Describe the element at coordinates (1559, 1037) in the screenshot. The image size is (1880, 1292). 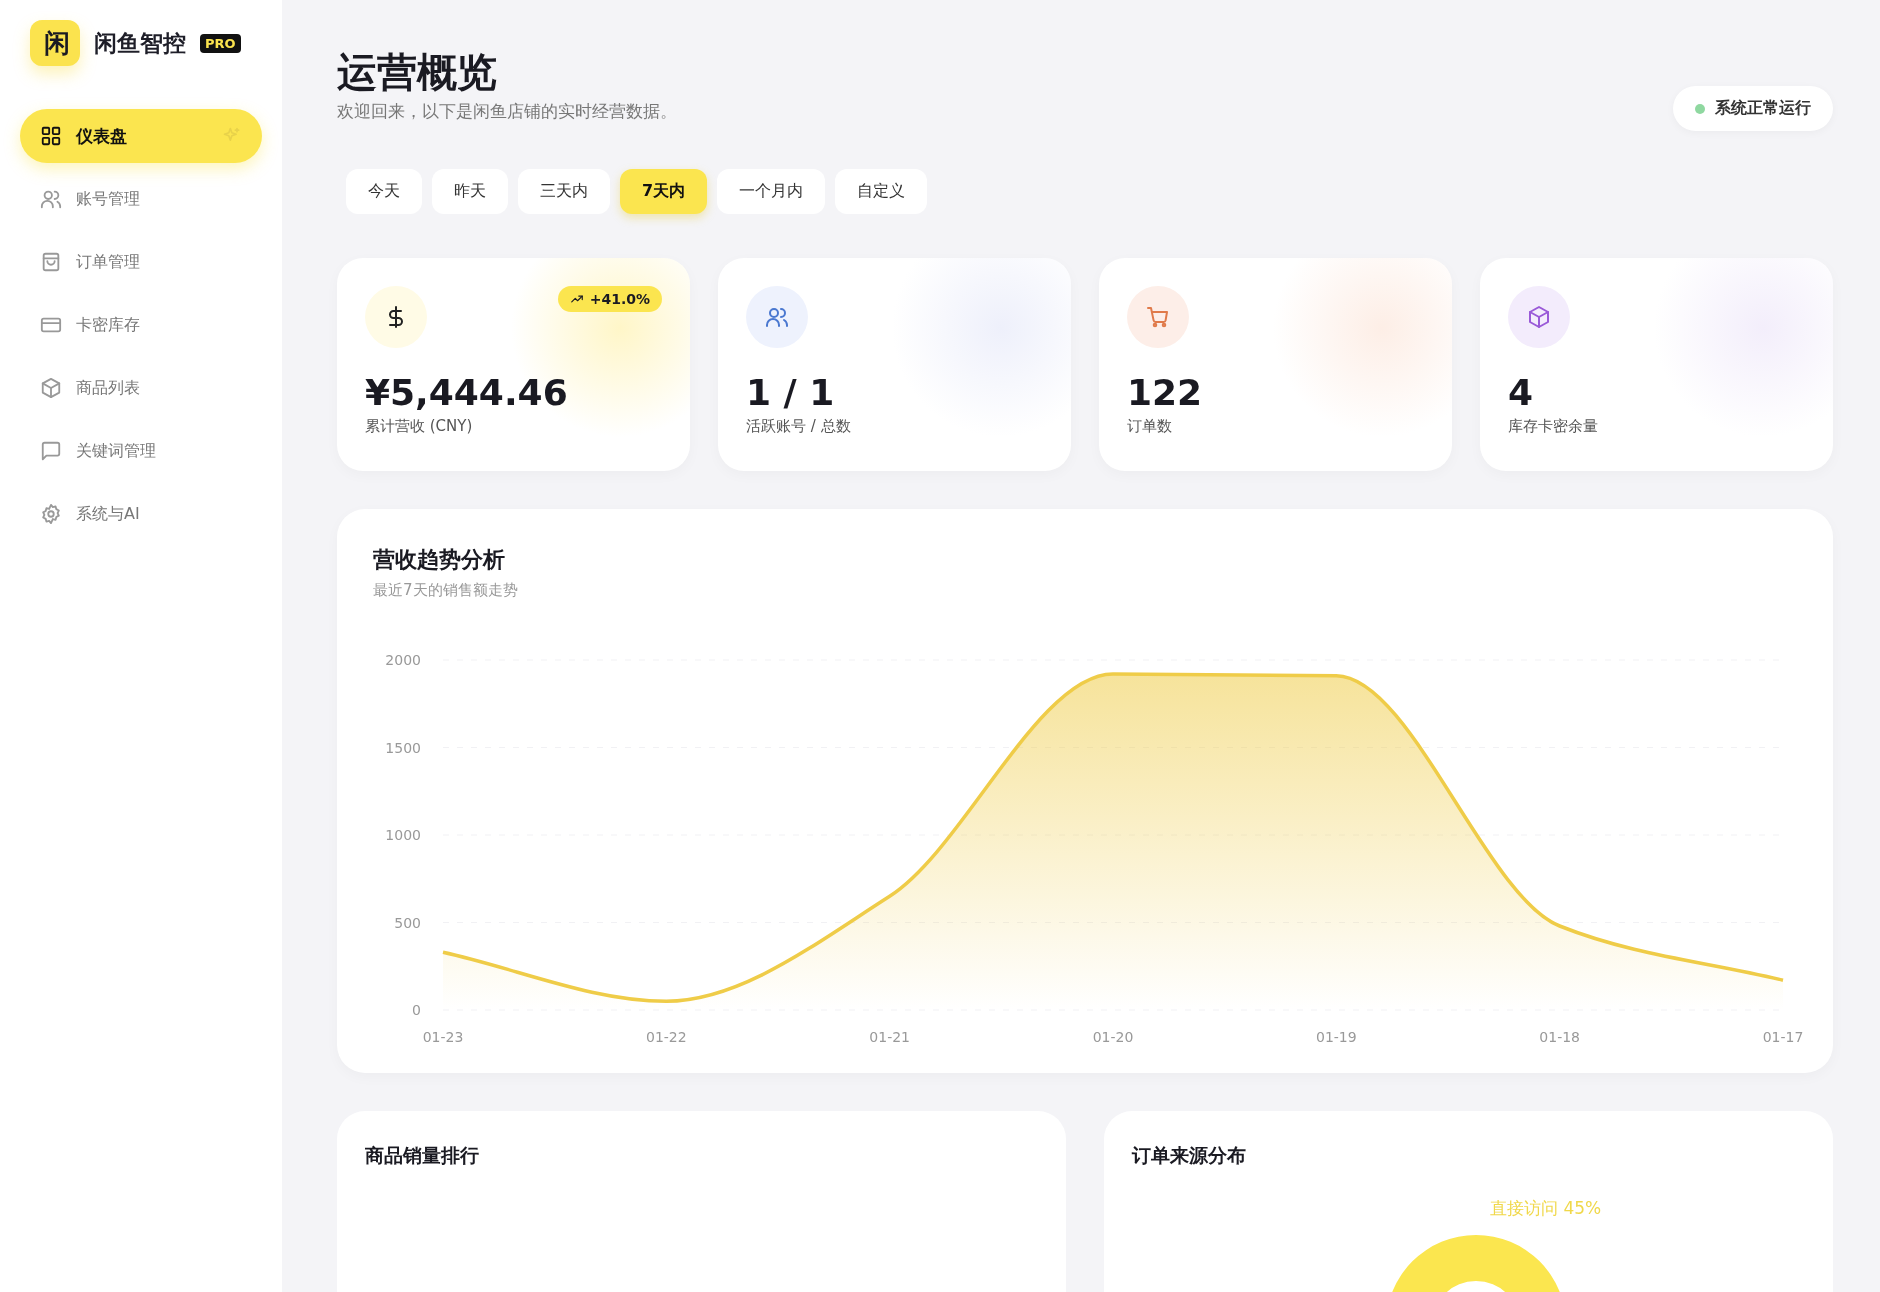
I see `x-axis-label: 01-18` at that location.